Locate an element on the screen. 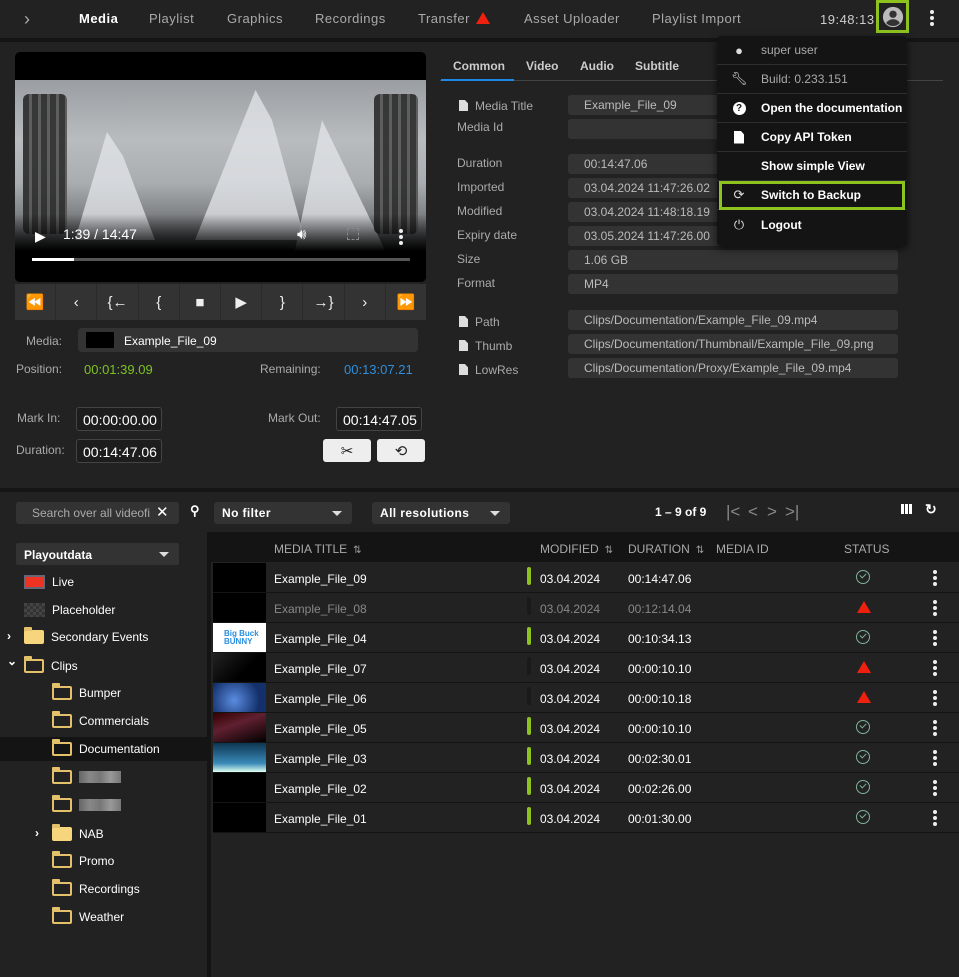 The width and height of the screenshot is (959, 977). set-mark-out-button: } is located at coordinates (283, 302).